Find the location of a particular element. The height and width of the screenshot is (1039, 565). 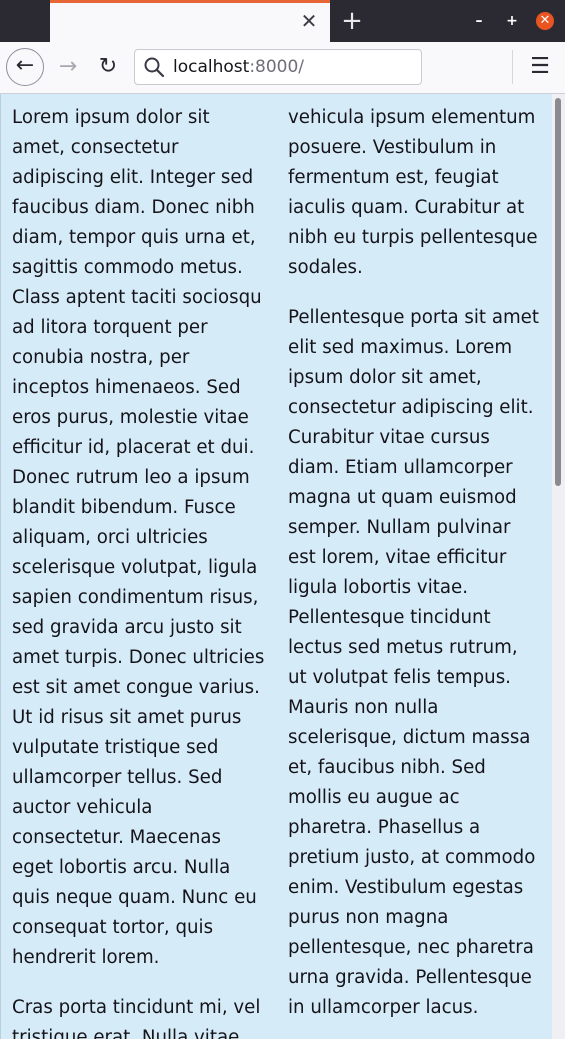

url-port-path: :8000/ is located at coordinates (277, 67).